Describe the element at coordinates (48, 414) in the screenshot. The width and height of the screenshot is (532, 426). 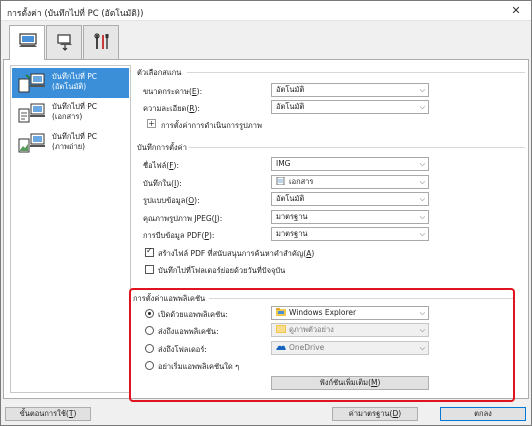
I see `instructions-button: ขั้นตอนการใช้(T)` at that location.